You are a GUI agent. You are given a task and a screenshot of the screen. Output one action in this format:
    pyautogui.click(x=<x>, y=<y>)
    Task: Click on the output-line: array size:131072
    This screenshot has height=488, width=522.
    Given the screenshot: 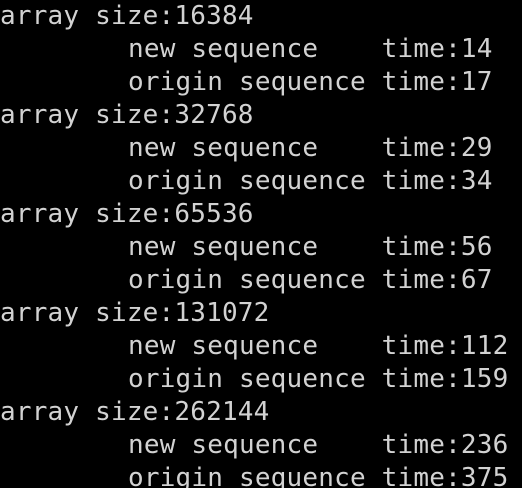 What is the action you would take?
    pyautogui.click(x=135, y=313)
    